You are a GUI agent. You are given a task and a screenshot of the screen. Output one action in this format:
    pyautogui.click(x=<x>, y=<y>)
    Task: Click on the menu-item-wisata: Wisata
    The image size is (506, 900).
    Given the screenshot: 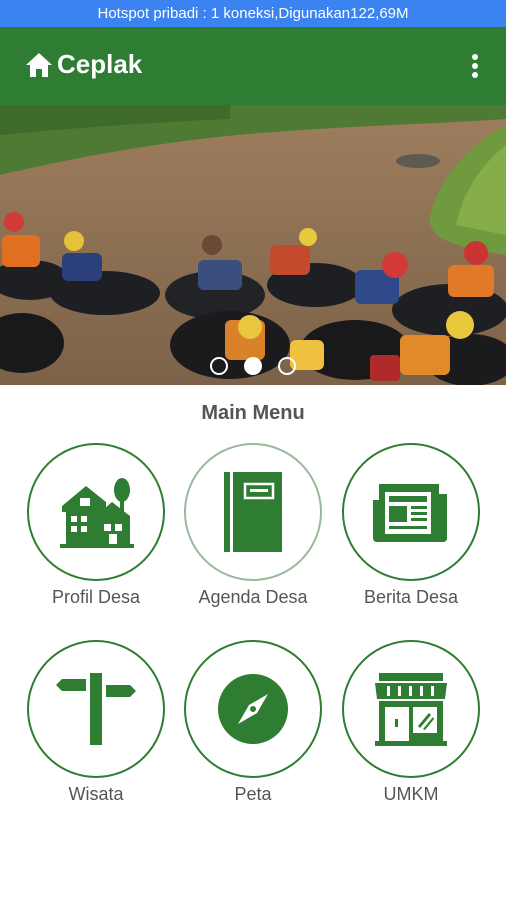 What is the action you would take?
    pyautogui.click(x=96, y=730)
    